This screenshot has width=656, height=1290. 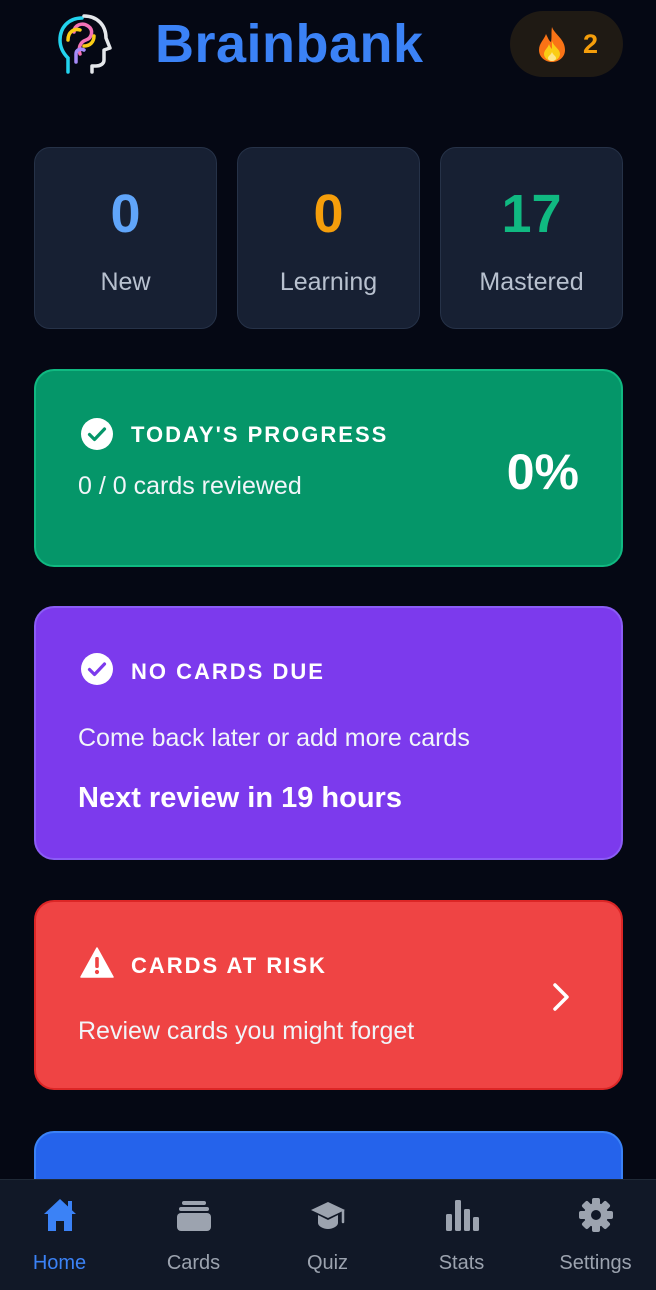 I want to click on progress-title: TODAY'S PROGRESS, so click(x=260, y=434).